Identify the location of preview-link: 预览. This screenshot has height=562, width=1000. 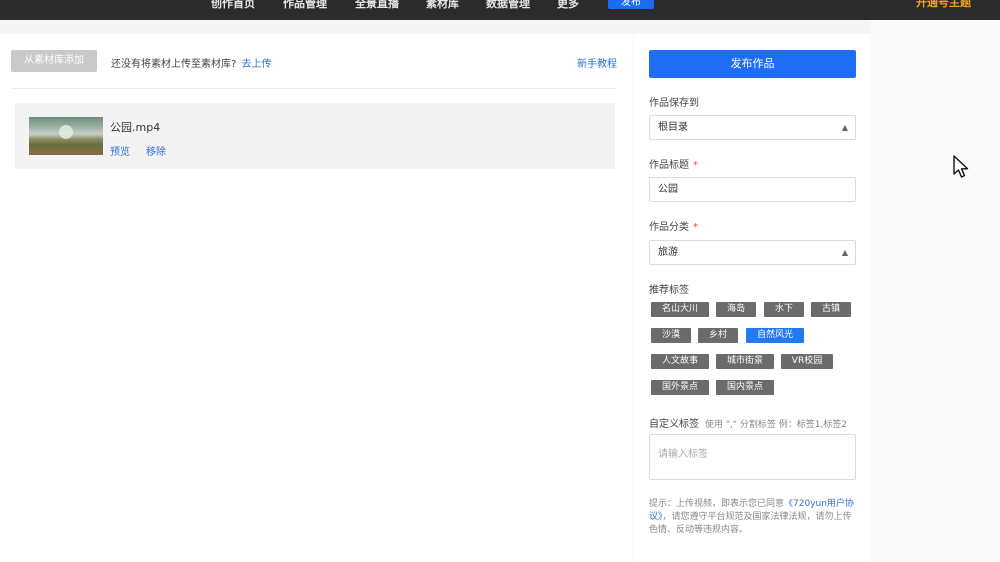
(120, 150).